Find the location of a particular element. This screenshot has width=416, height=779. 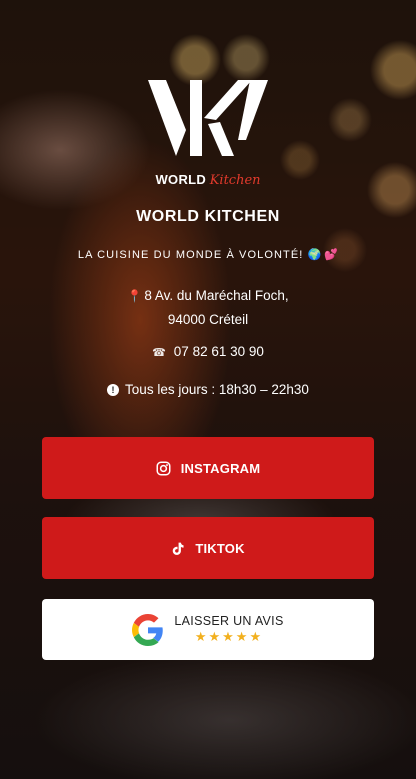

review-button: LAISSER UN AVIS ★★★★★ is located at coordinates (208, 629).